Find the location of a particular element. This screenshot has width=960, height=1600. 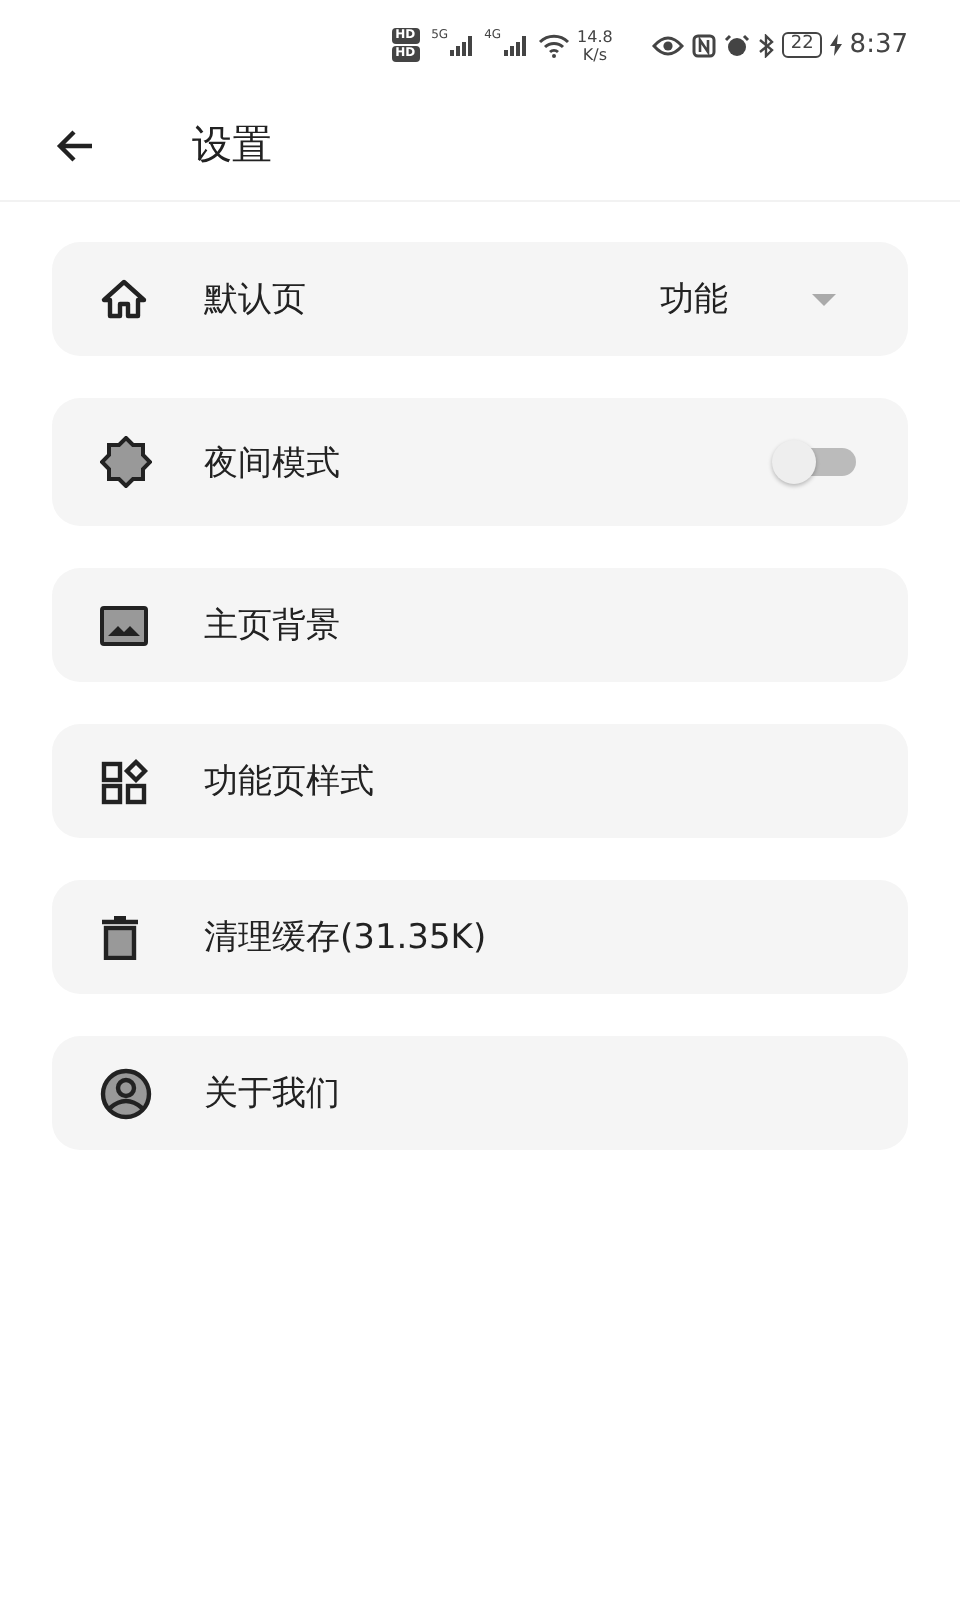

account-icon is located at coordinates (126, 1093).